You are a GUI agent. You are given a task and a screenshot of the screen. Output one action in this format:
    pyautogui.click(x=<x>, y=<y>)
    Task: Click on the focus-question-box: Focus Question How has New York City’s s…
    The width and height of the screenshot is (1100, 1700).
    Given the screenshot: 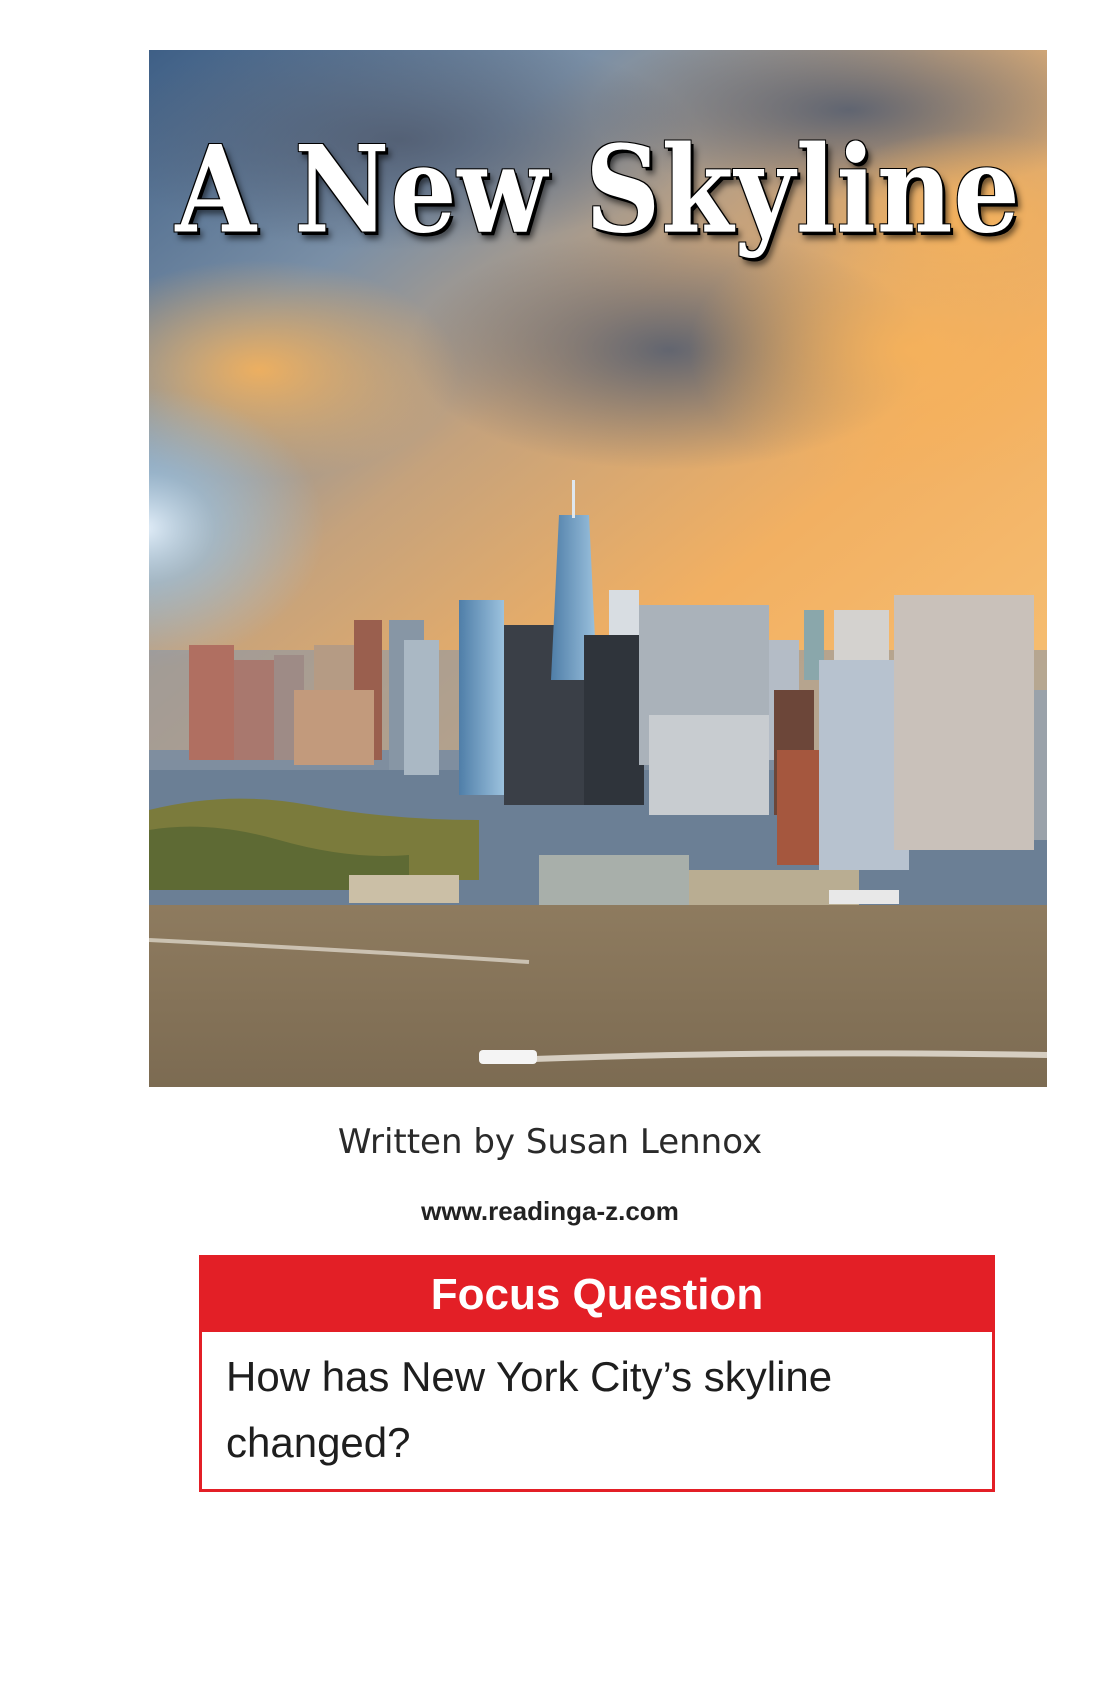 What is the action you would take?
    pyautogui.click(x=597, y=1373)
    